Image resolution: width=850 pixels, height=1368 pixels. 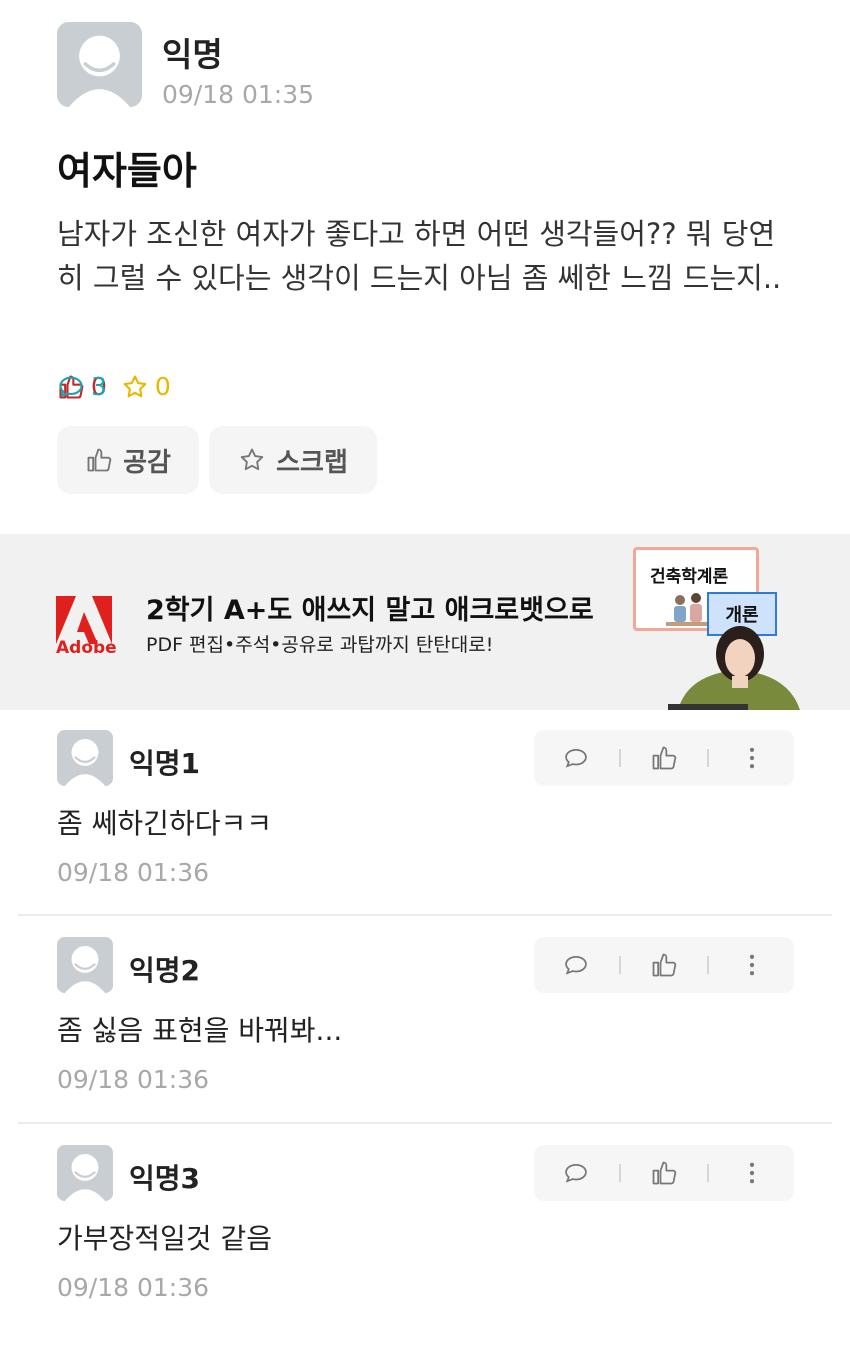 I want to click on comment-author: 익명3, so click(x=165, y=1178).